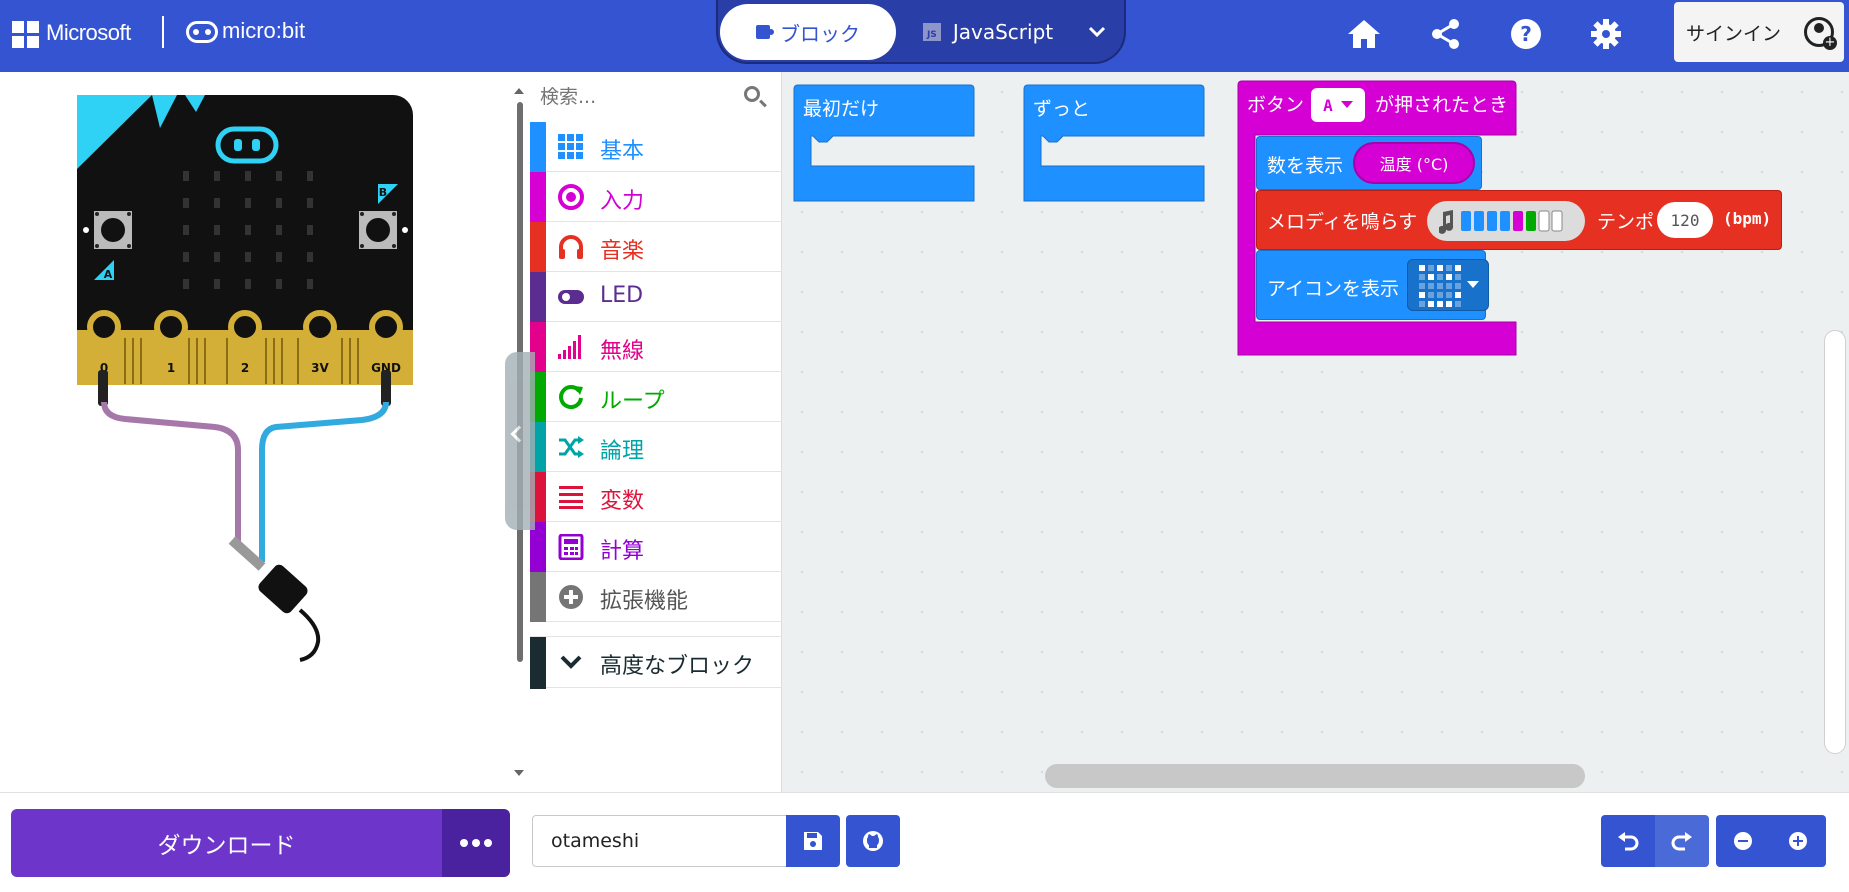 The image size is (1849, 892). I want to click on category-label: 無線, so click(622, 351).